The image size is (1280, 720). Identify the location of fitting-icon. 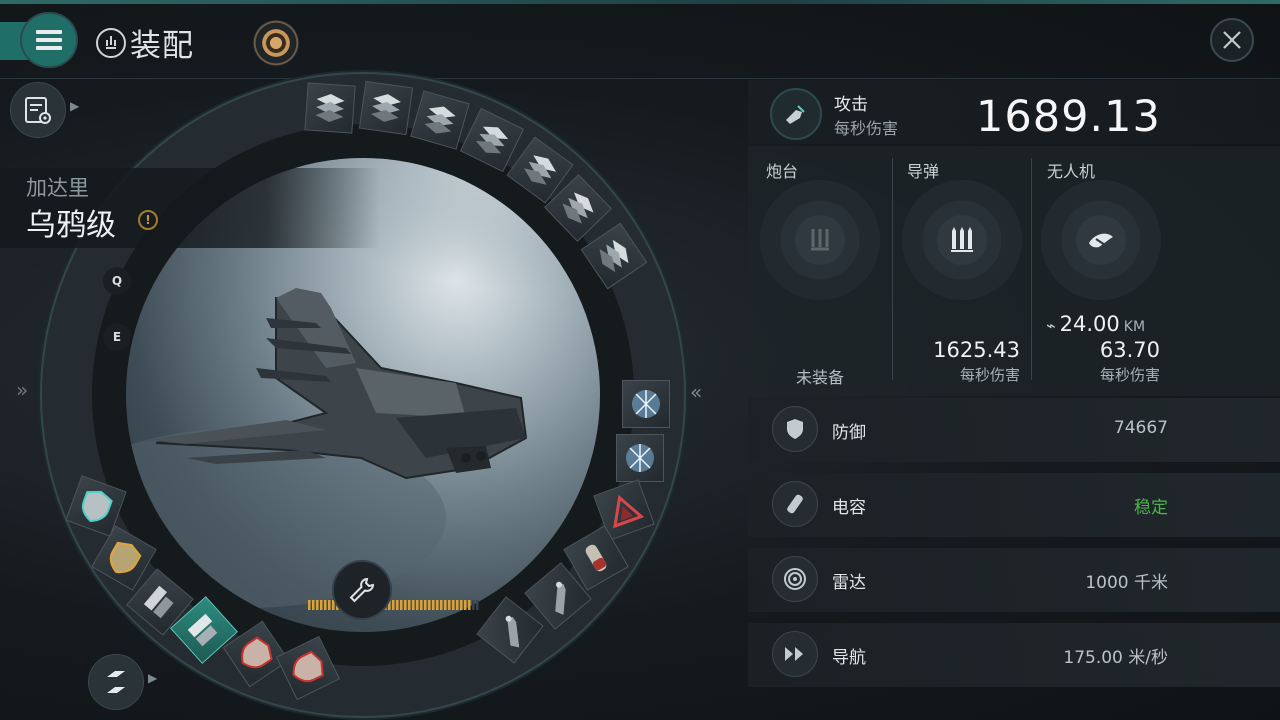
(111, 42).